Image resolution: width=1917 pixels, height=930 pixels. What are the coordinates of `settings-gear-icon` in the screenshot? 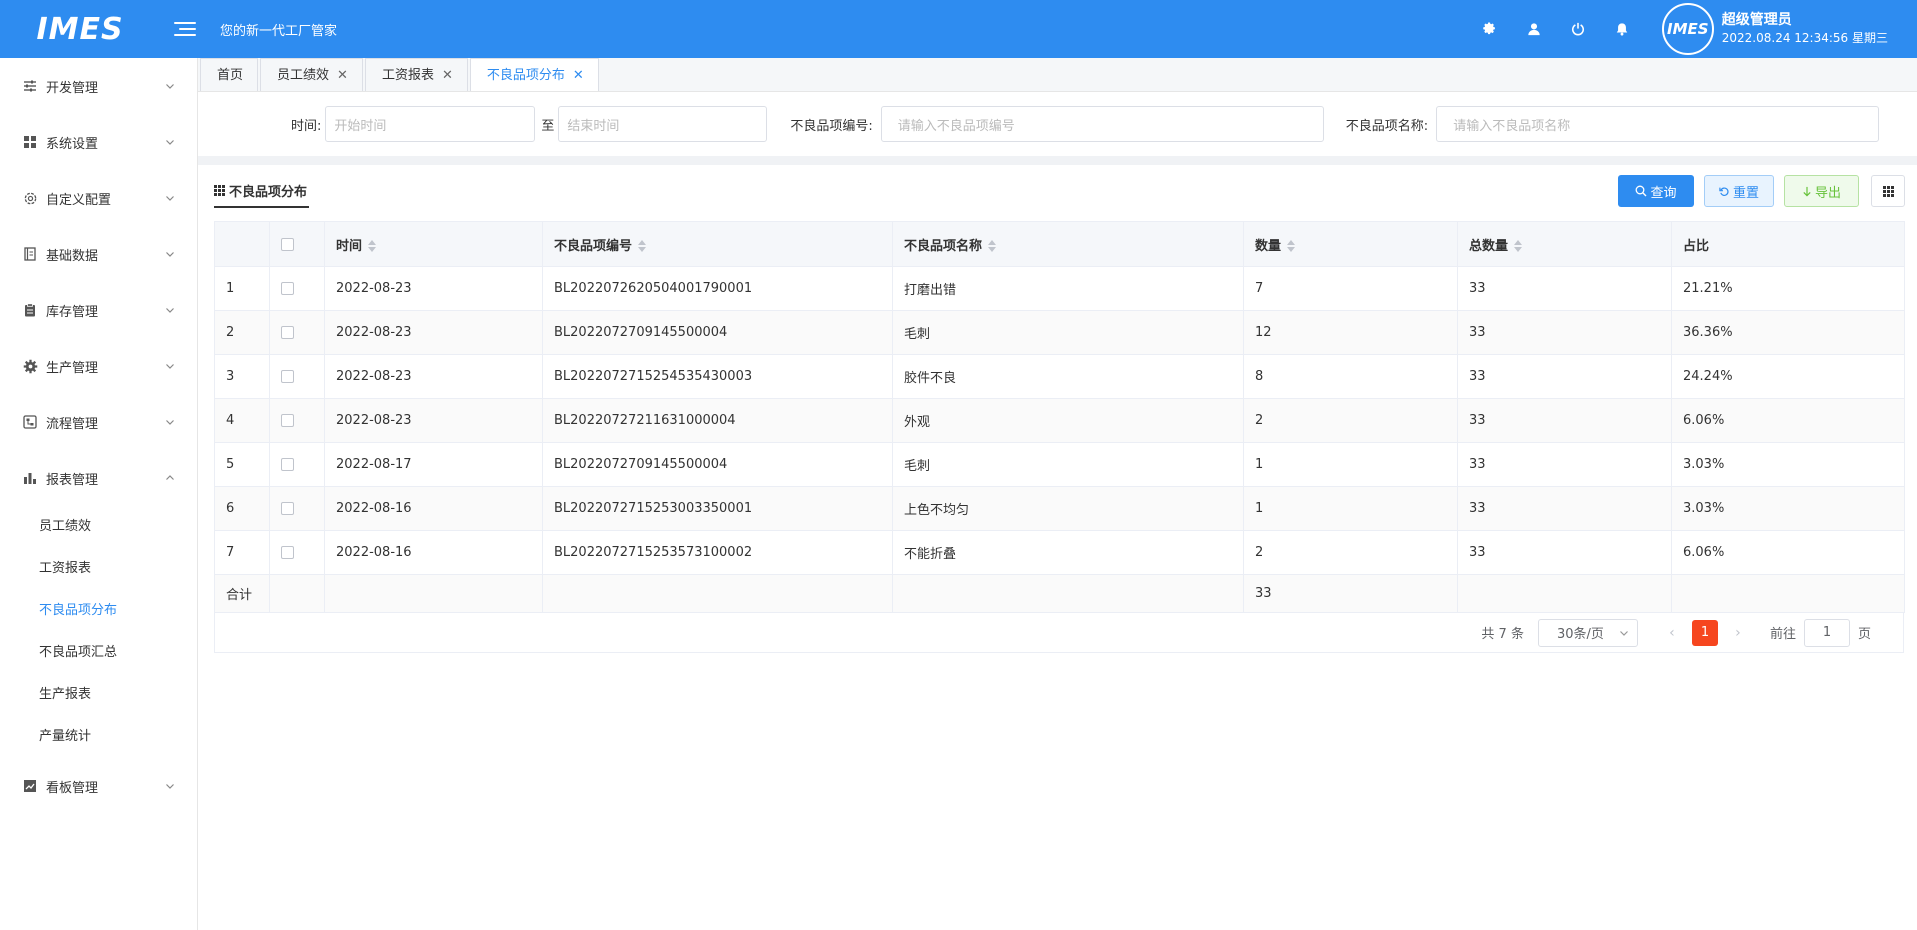 It's located at (1490, 29).